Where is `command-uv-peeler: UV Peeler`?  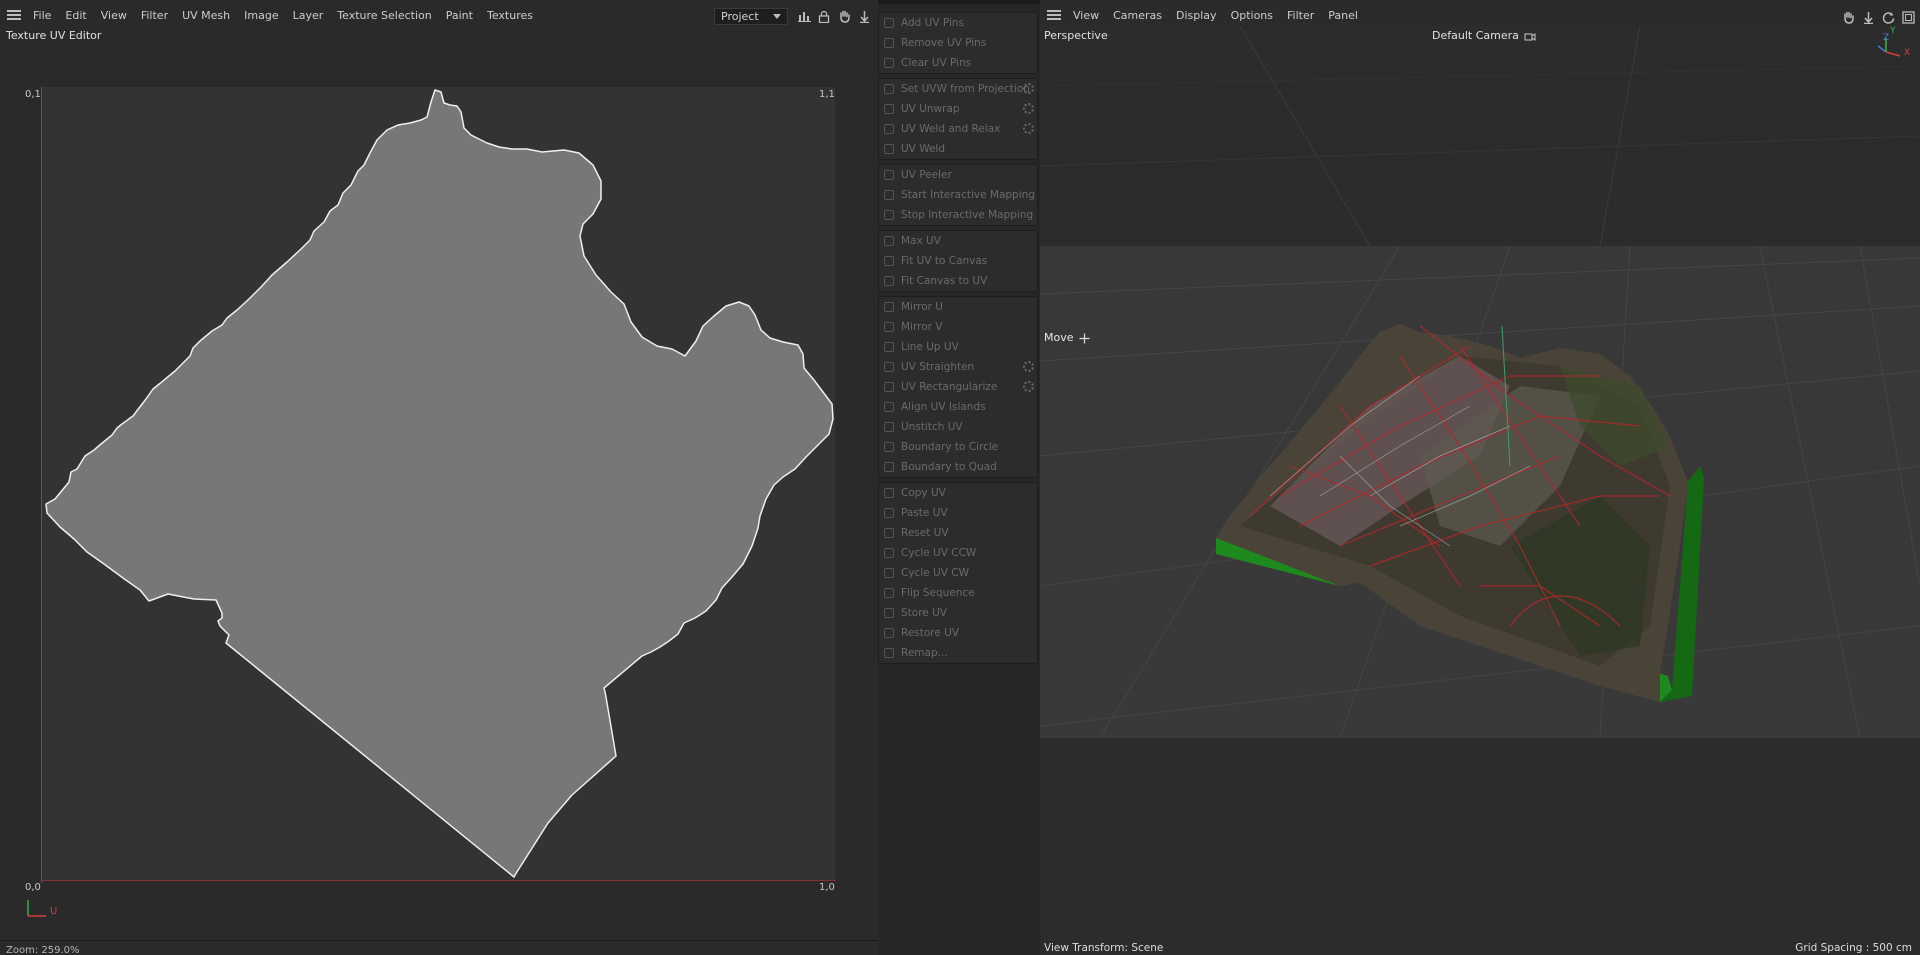 command-uv-peeler: UV Peeler is located at coordinates (958, 175).